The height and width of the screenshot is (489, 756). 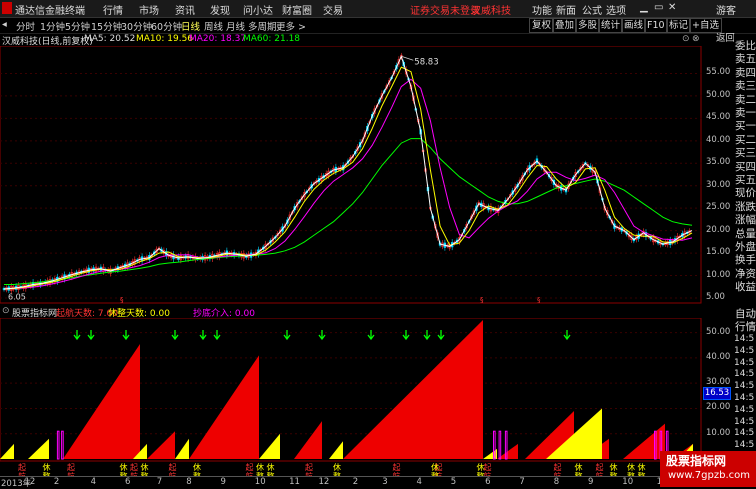 What do you see at coordinates (696, 461) in the screenshot?
I see `watermark-title: 股票指标网` at bounding box center [696, 461].